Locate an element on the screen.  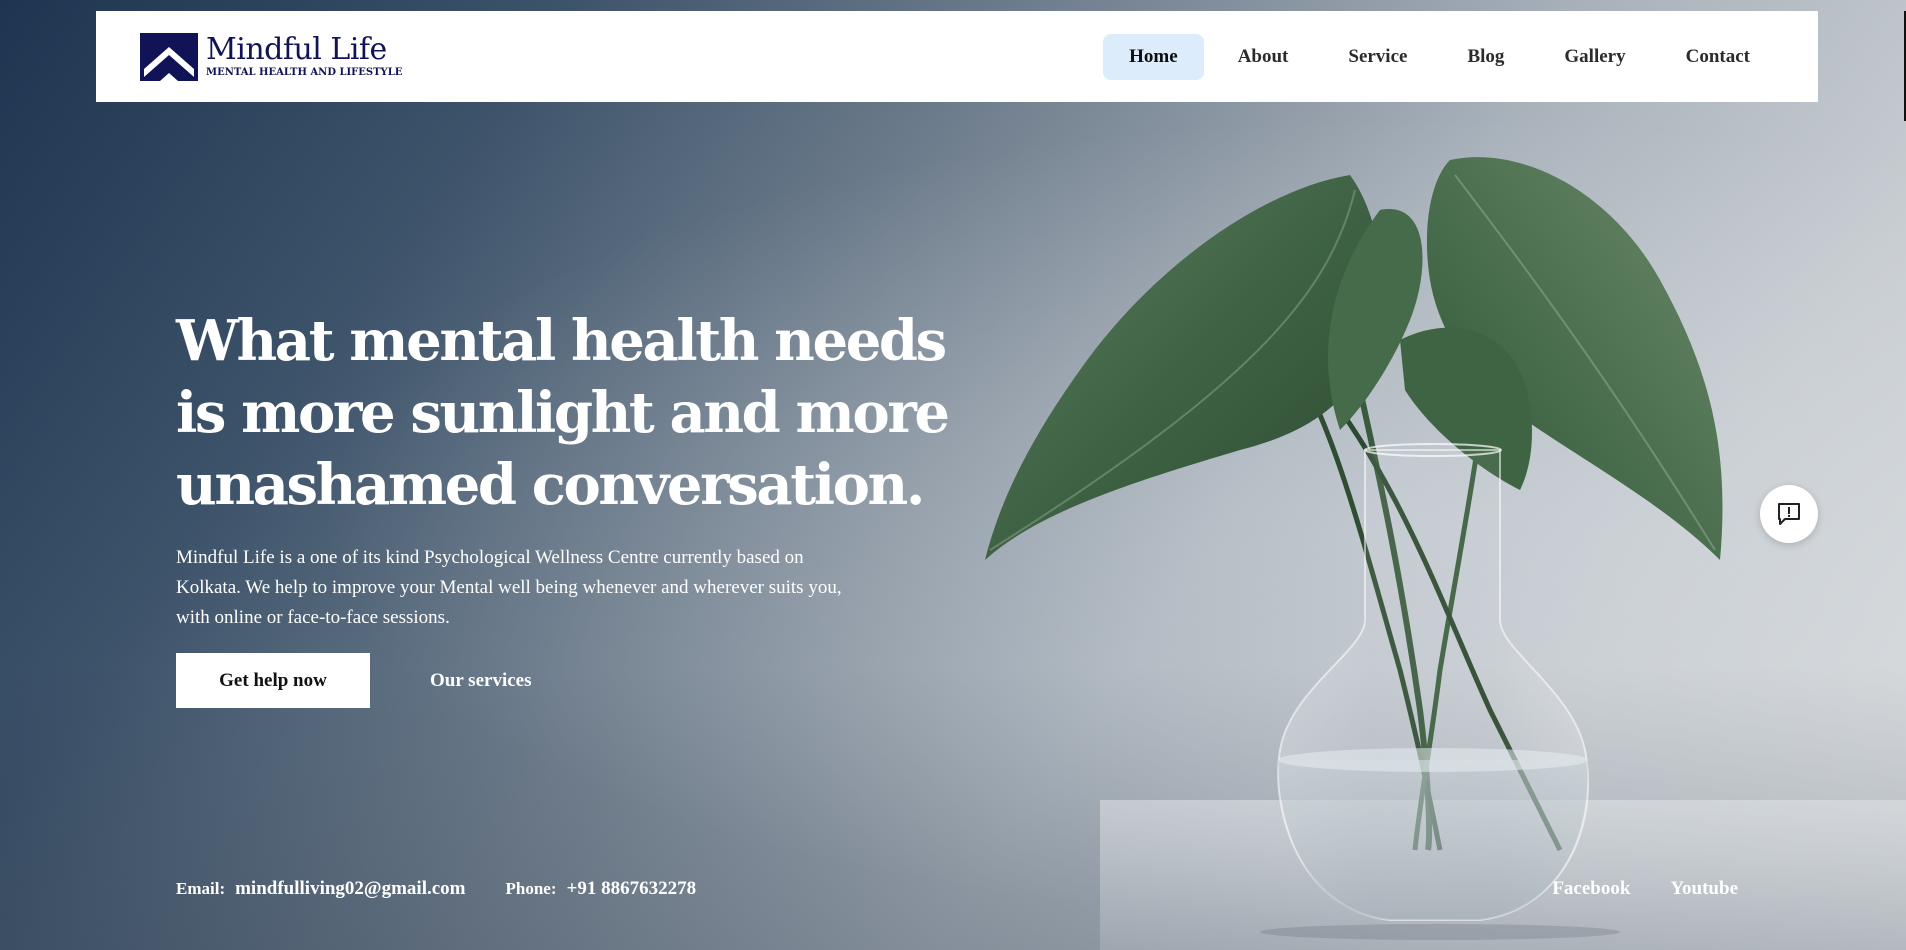
youtube-link: Youtube is located at coordinates (1704, 889).